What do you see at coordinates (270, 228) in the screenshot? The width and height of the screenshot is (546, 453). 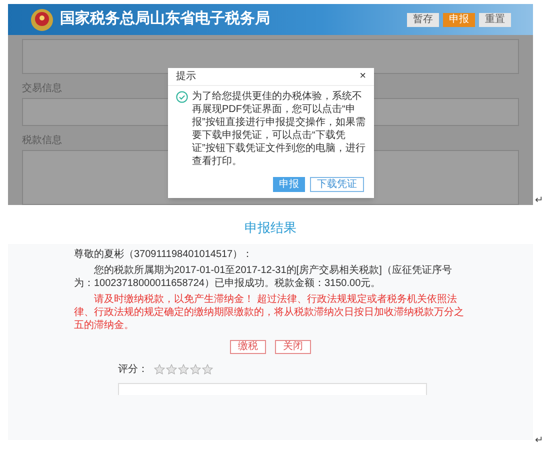 I see `page-title: 申报结果` at bounding box center [270, 228].